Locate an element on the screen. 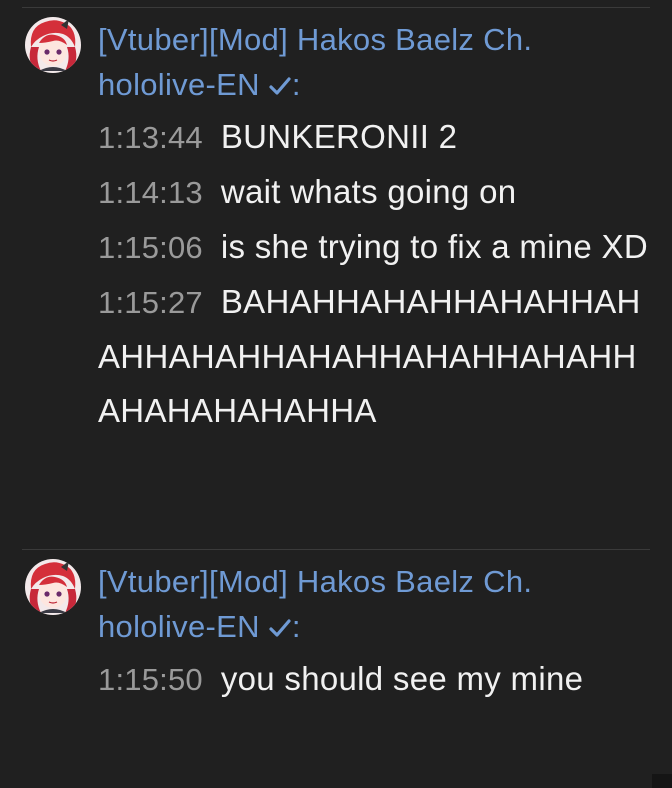  chat-line: 1:14:13 wait whats going on is located at coordinates (374, 192).